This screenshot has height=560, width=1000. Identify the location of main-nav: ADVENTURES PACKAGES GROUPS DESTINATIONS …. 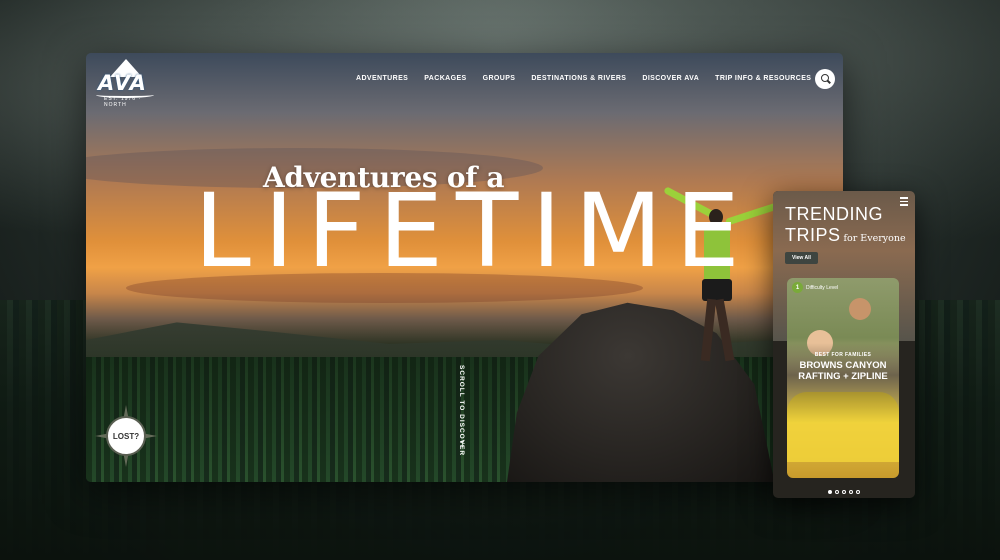
(583, 78).